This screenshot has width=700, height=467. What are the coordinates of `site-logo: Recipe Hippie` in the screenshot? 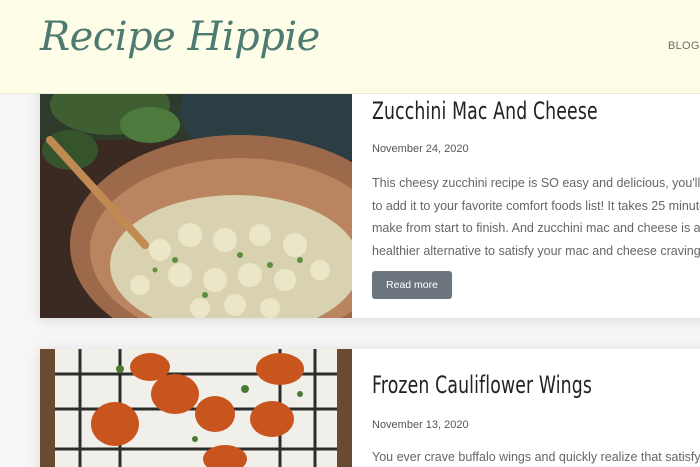 It's located at (180, 37).